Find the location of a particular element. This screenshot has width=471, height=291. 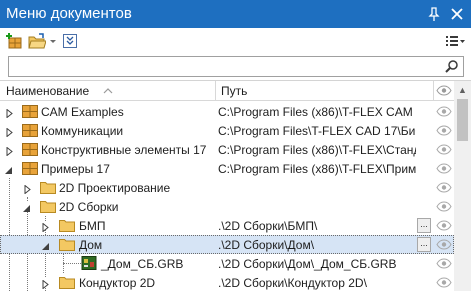

add-library-button is located at coordinates (14, 41).